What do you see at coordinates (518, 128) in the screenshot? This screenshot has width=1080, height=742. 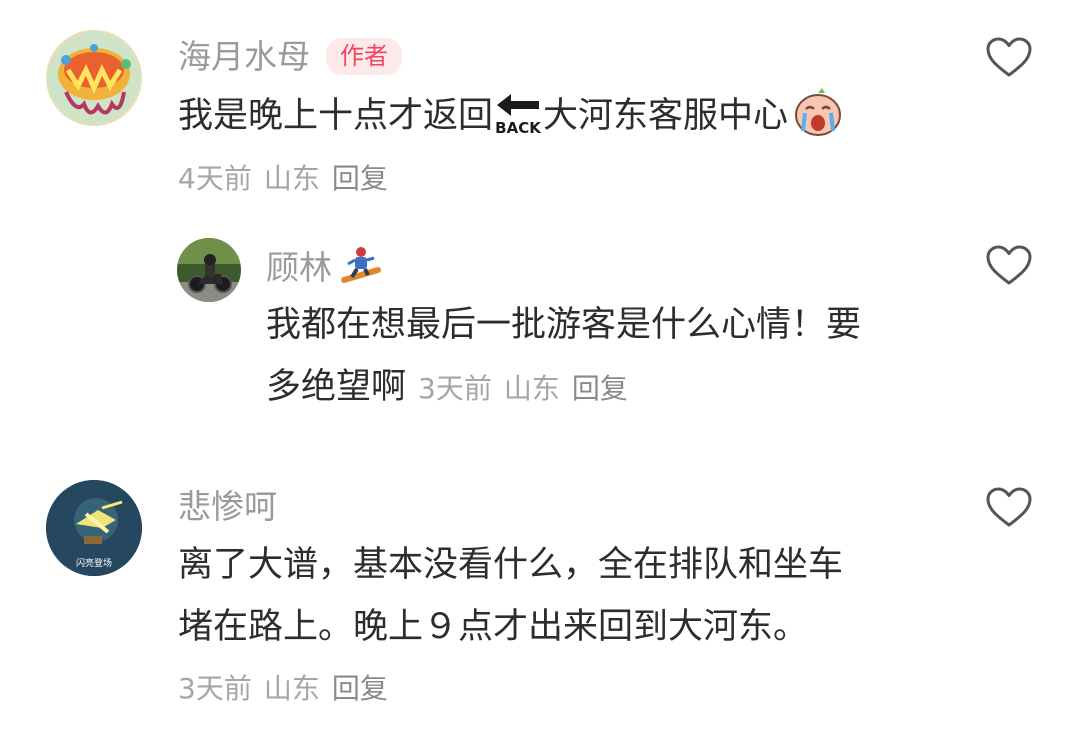 I see `back-label: BACK` at bounding box center [518, 128].